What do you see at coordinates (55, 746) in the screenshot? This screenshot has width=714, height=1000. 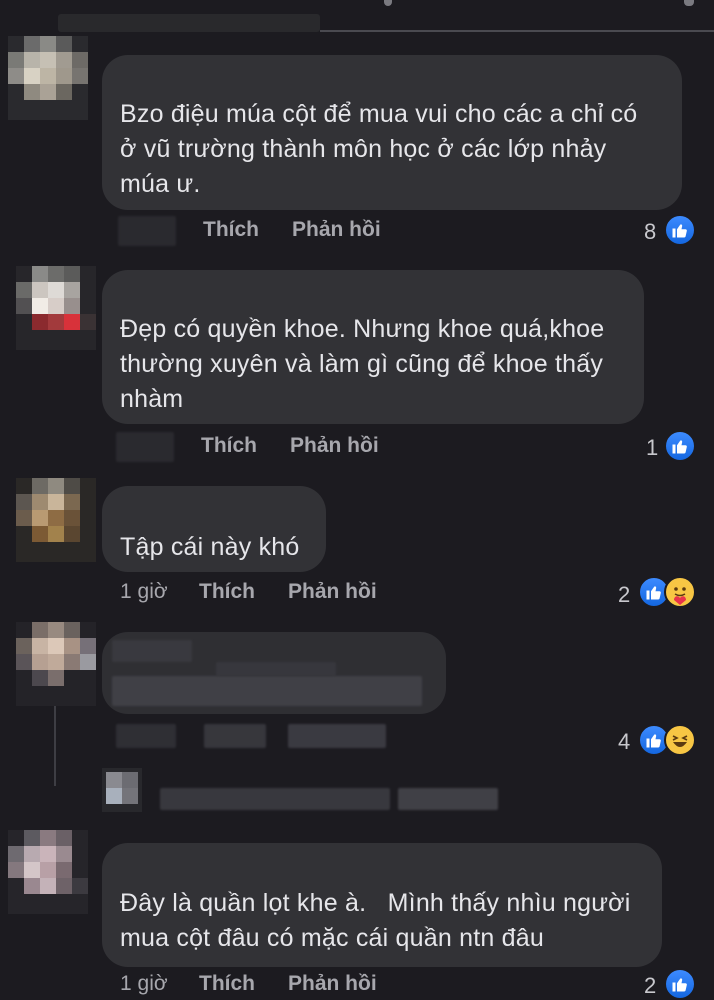 I see `thread-line` at bounding box center [55, 746].